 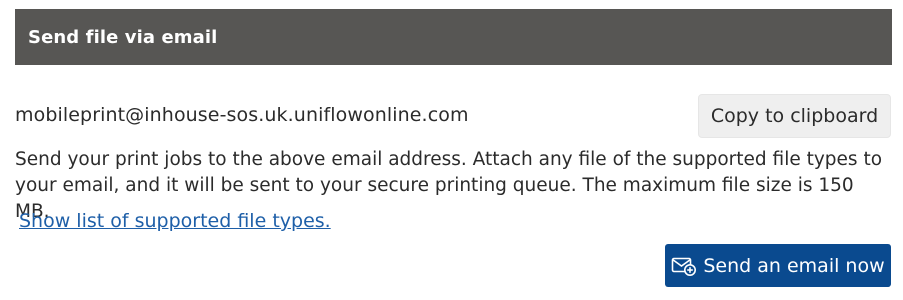 What do you see at coordinates (794, 265) in the screenshot?
I see `send-email-now-label: Send an email now` at bounding box center [794, 265].